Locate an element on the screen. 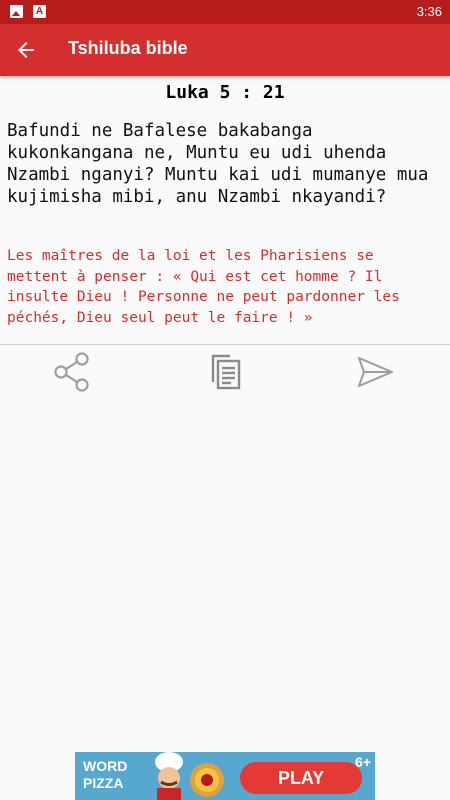 The height and width of the screenshot is (800, 450). arrow-back-icon is located at coordinates (26, 50).